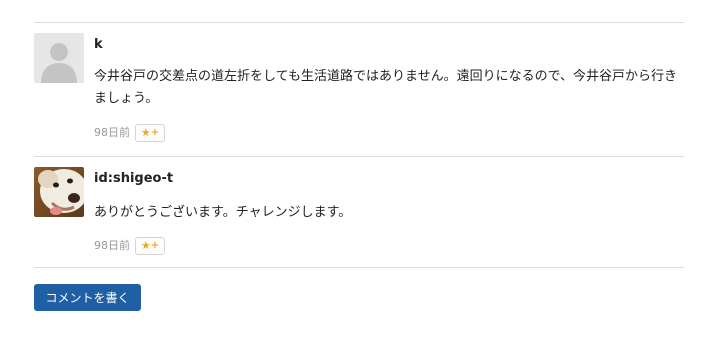 This screenshot has height=349, width=720. Describe the element at coordinates (59, 192) in the screenshot. I see `dog-avatar-icon` at that location.